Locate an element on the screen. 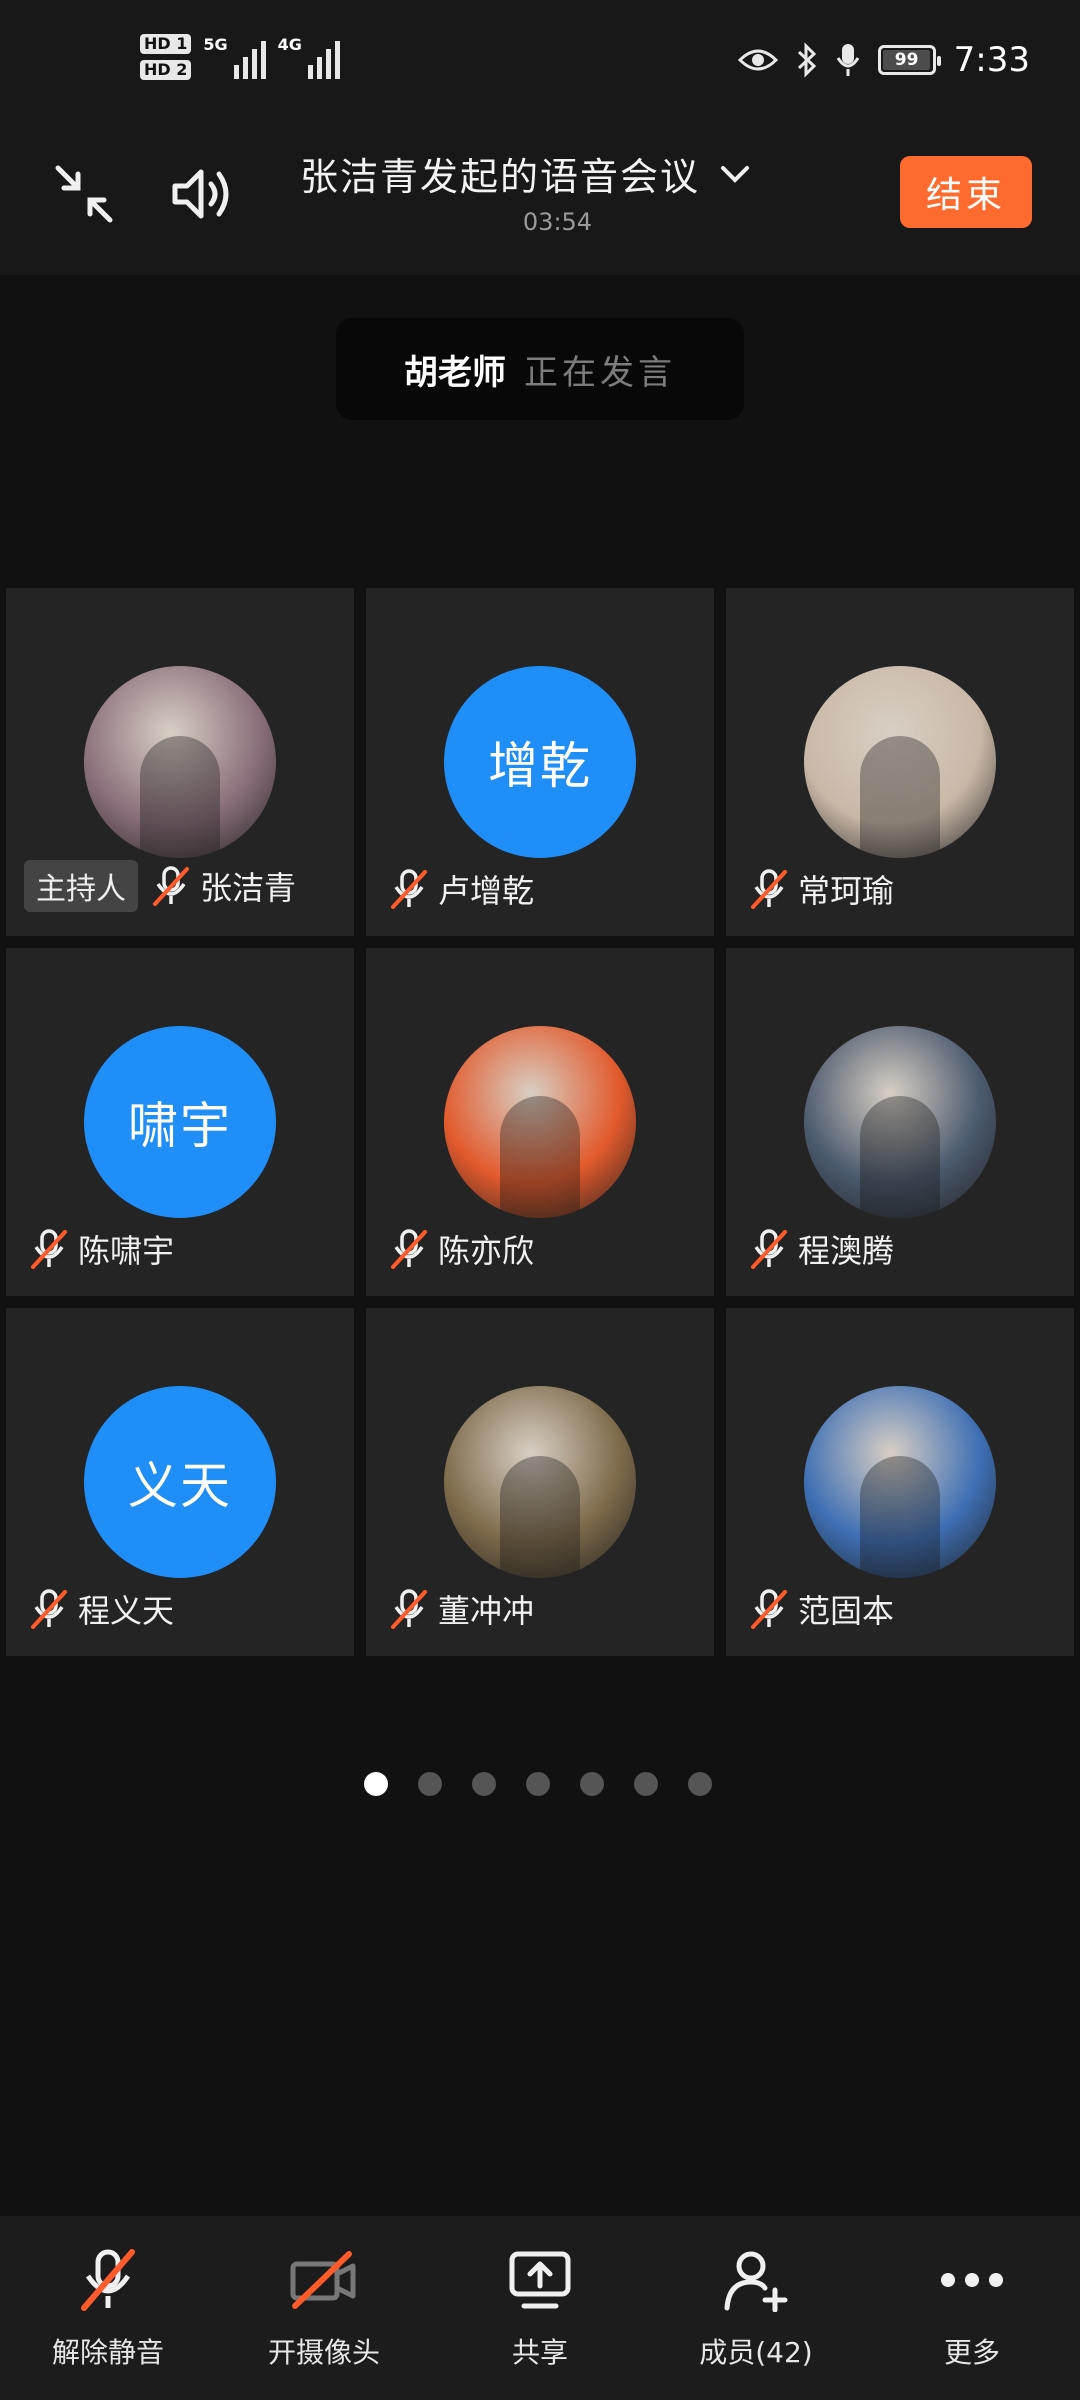 The width and height of the screenshot is (1080, 2400). network-4g-label: 4G is located at coordinates (289, 44).